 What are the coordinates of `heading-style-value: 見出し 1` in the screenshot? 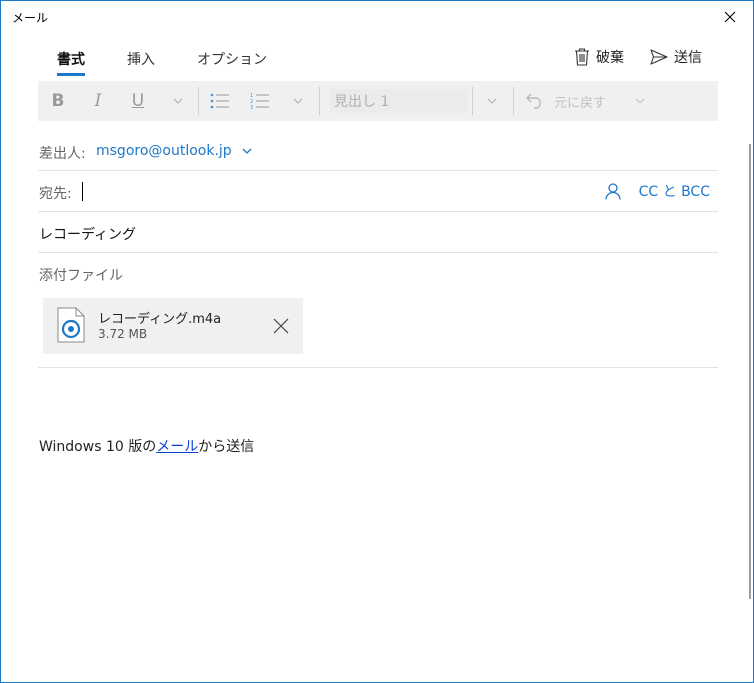 It's located at (362, 102).